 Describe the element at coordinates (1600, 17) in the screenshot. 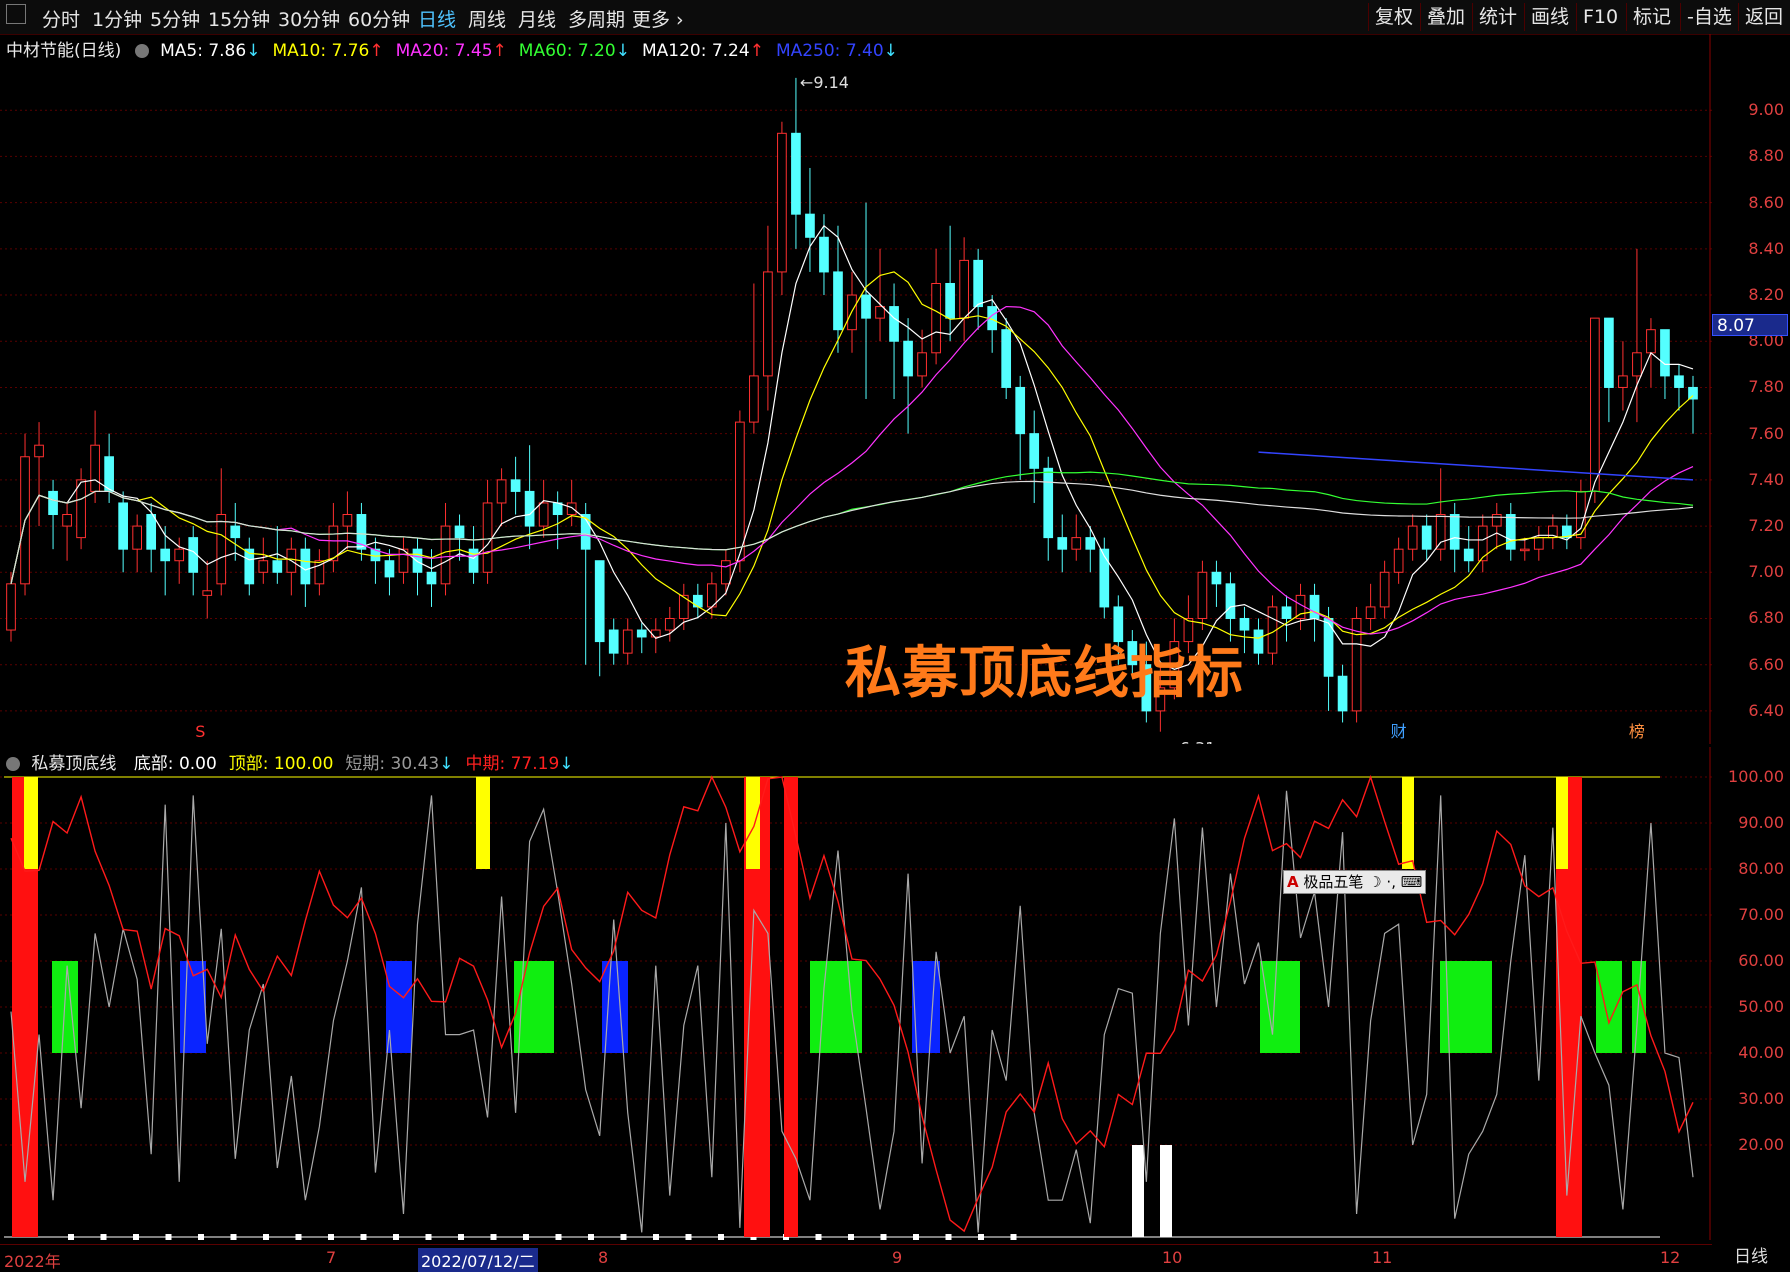

I see `tool-button-4: F10` at that location.